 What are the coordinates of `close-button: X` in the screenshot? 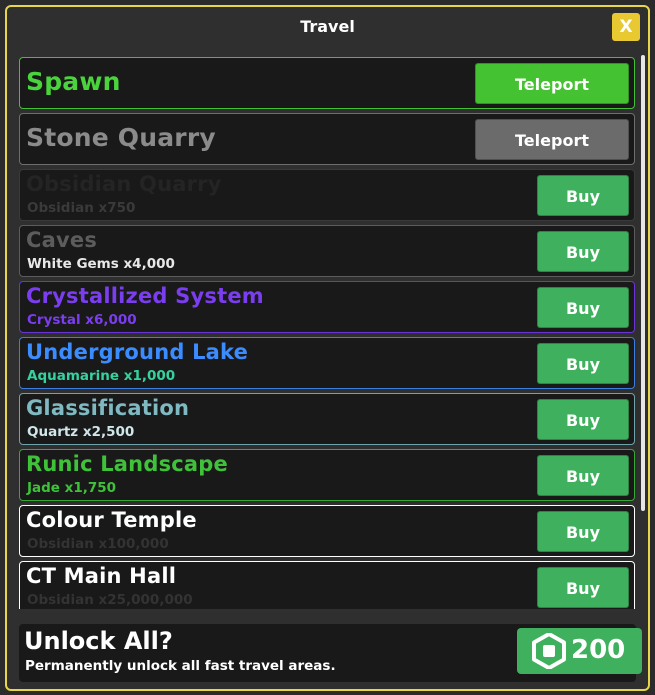 It's located at (626, 27).